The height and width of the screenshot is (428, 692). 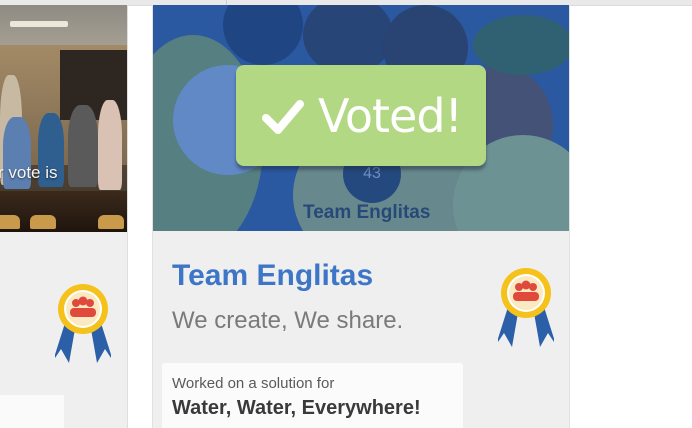 I want to click on voted-label: Voted!, so click(x=390, y=115).